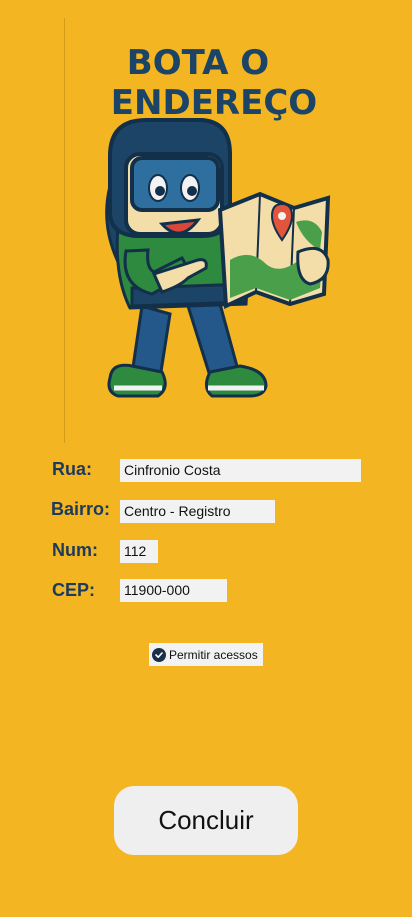 This screenshot has height=917, width=412. Describe the element at coordinates (81, 509) in the screenshot. I see `neighborhood-label: Bairro:` at that location.